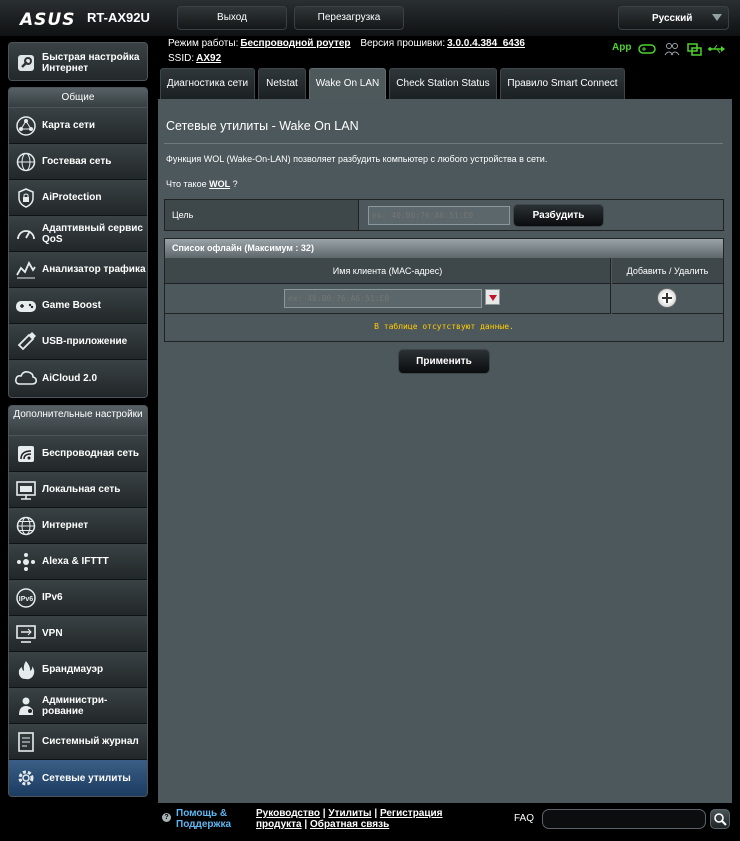  Describe the element at coordinates (444, 361) in the screenshot. I see `apply-button: Применить` at that location.